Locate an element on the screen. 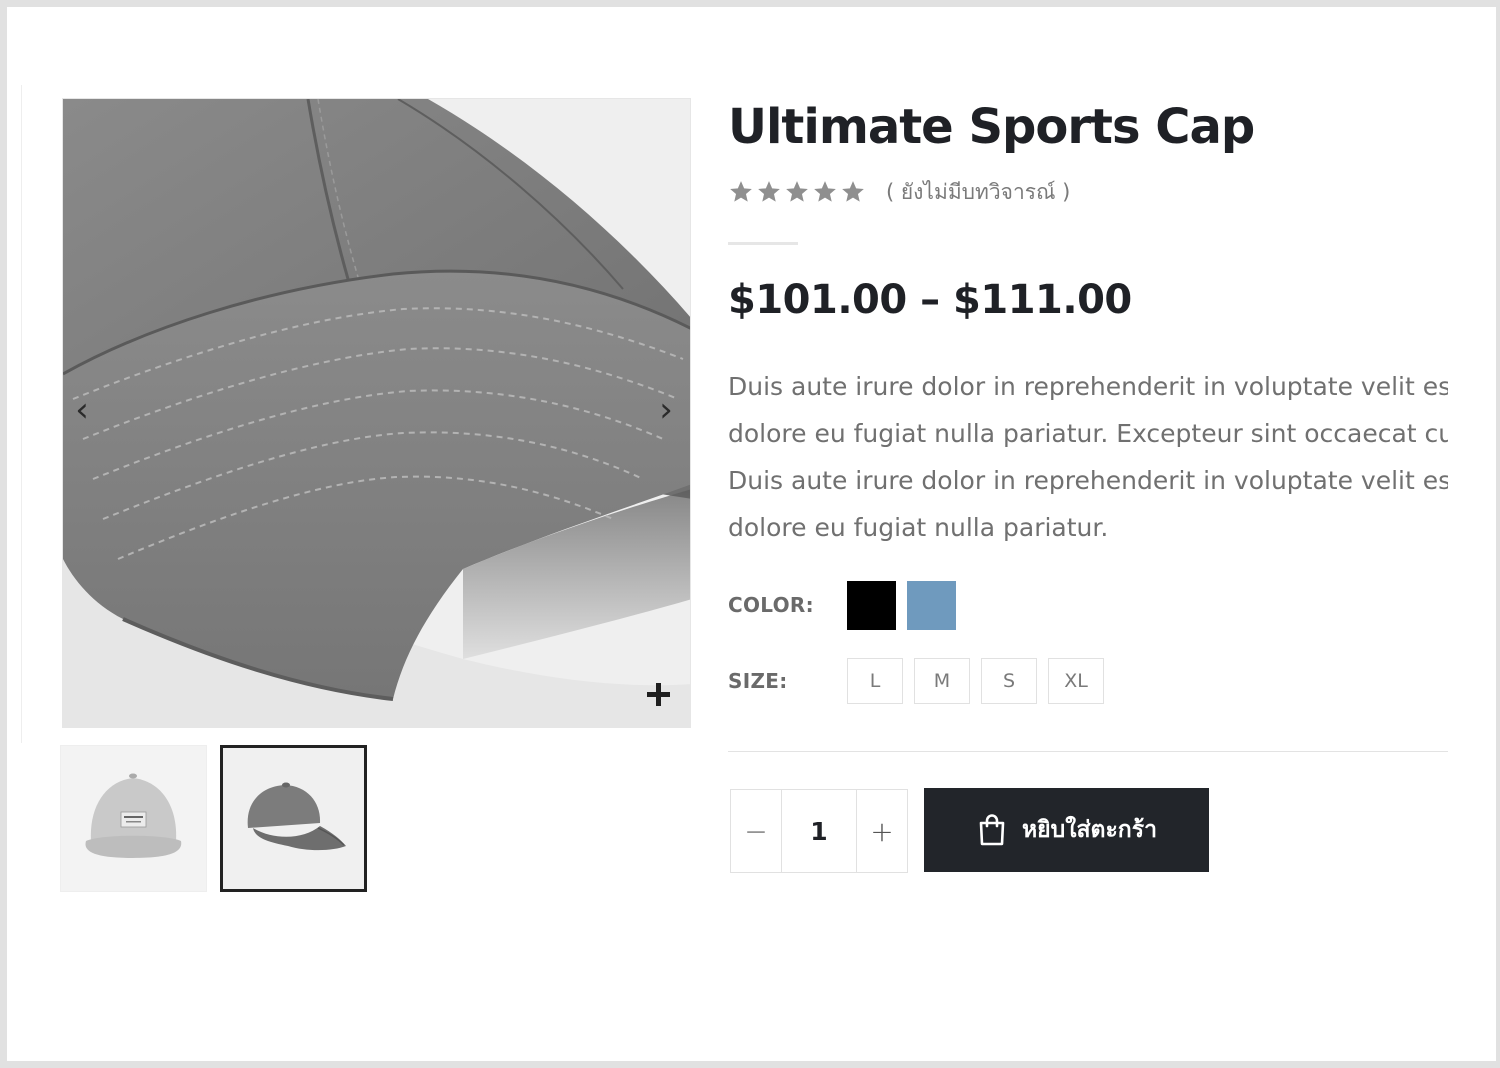 The height and width of the screenshot is (1068, 1500). shopping-bag-icon is located at coordinates (992, 830).